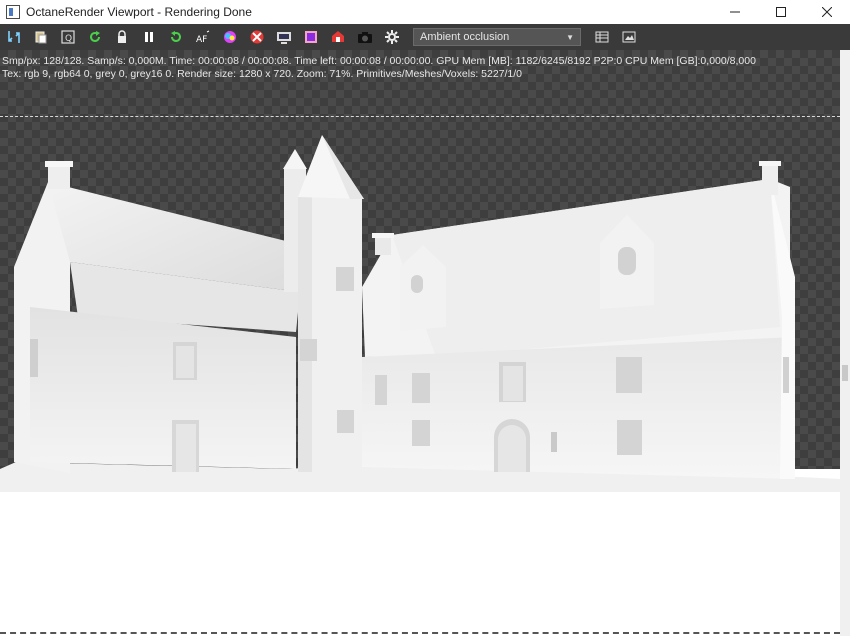  I want to click on image-view-button, so click(629, 37).